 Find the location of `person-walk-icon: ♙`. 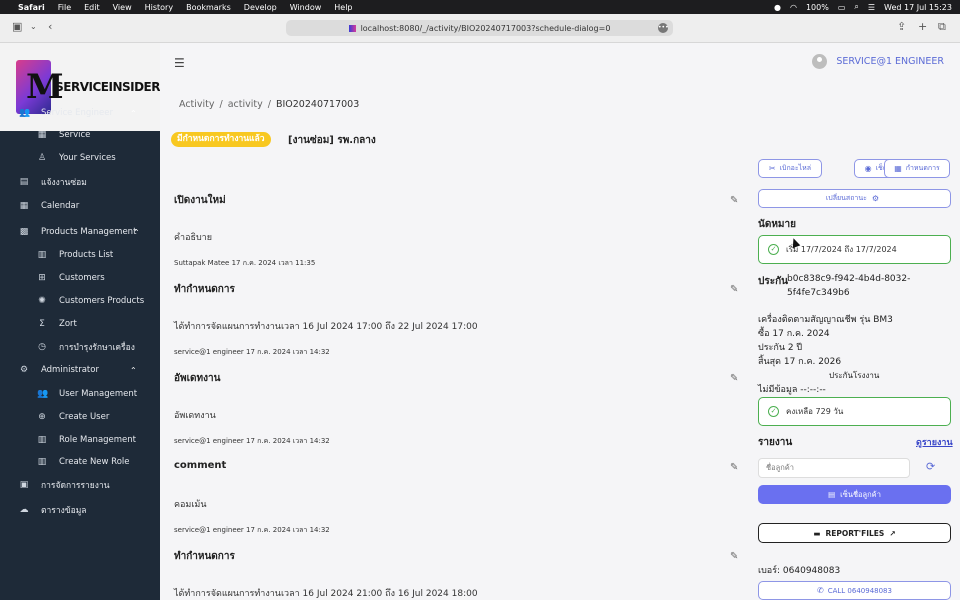

person-walk-icon: ♙ is located at coordinates (42, 158).